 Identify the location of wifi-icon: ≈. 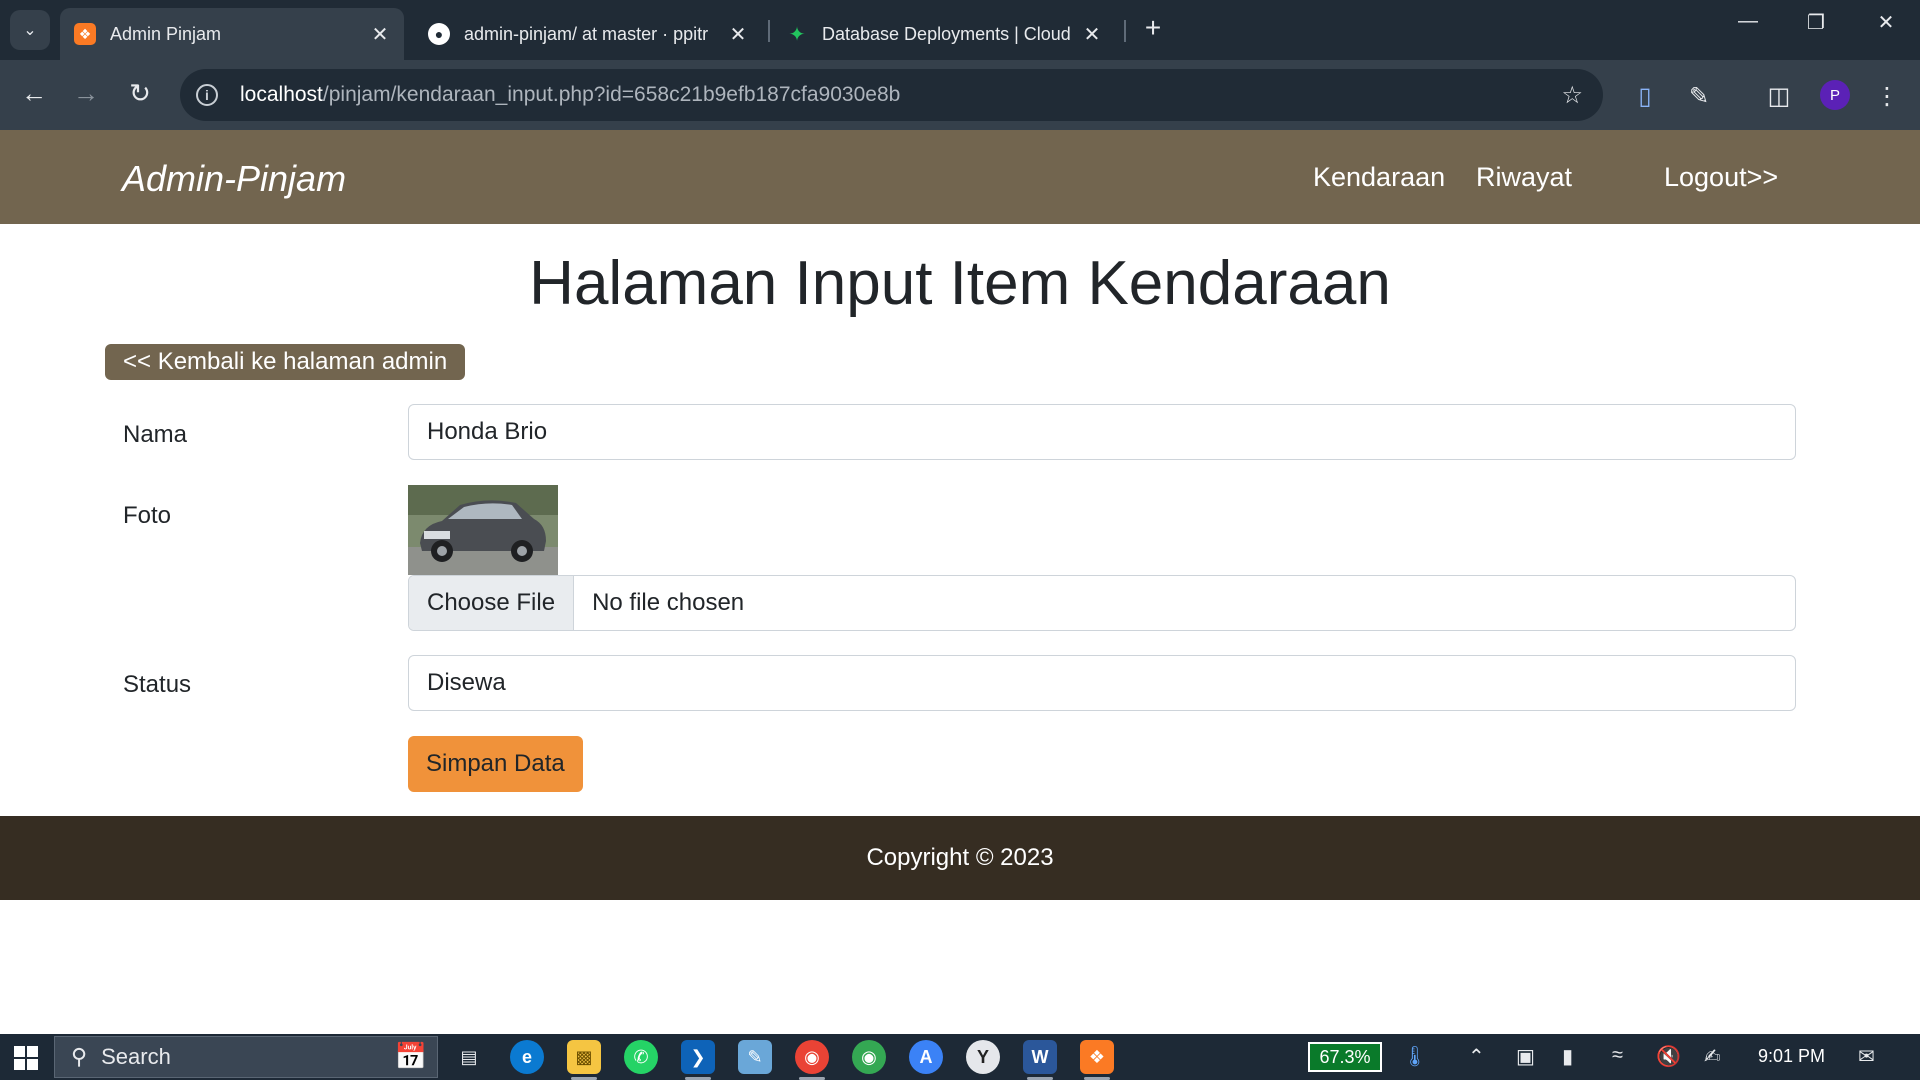
(1617, 1055).